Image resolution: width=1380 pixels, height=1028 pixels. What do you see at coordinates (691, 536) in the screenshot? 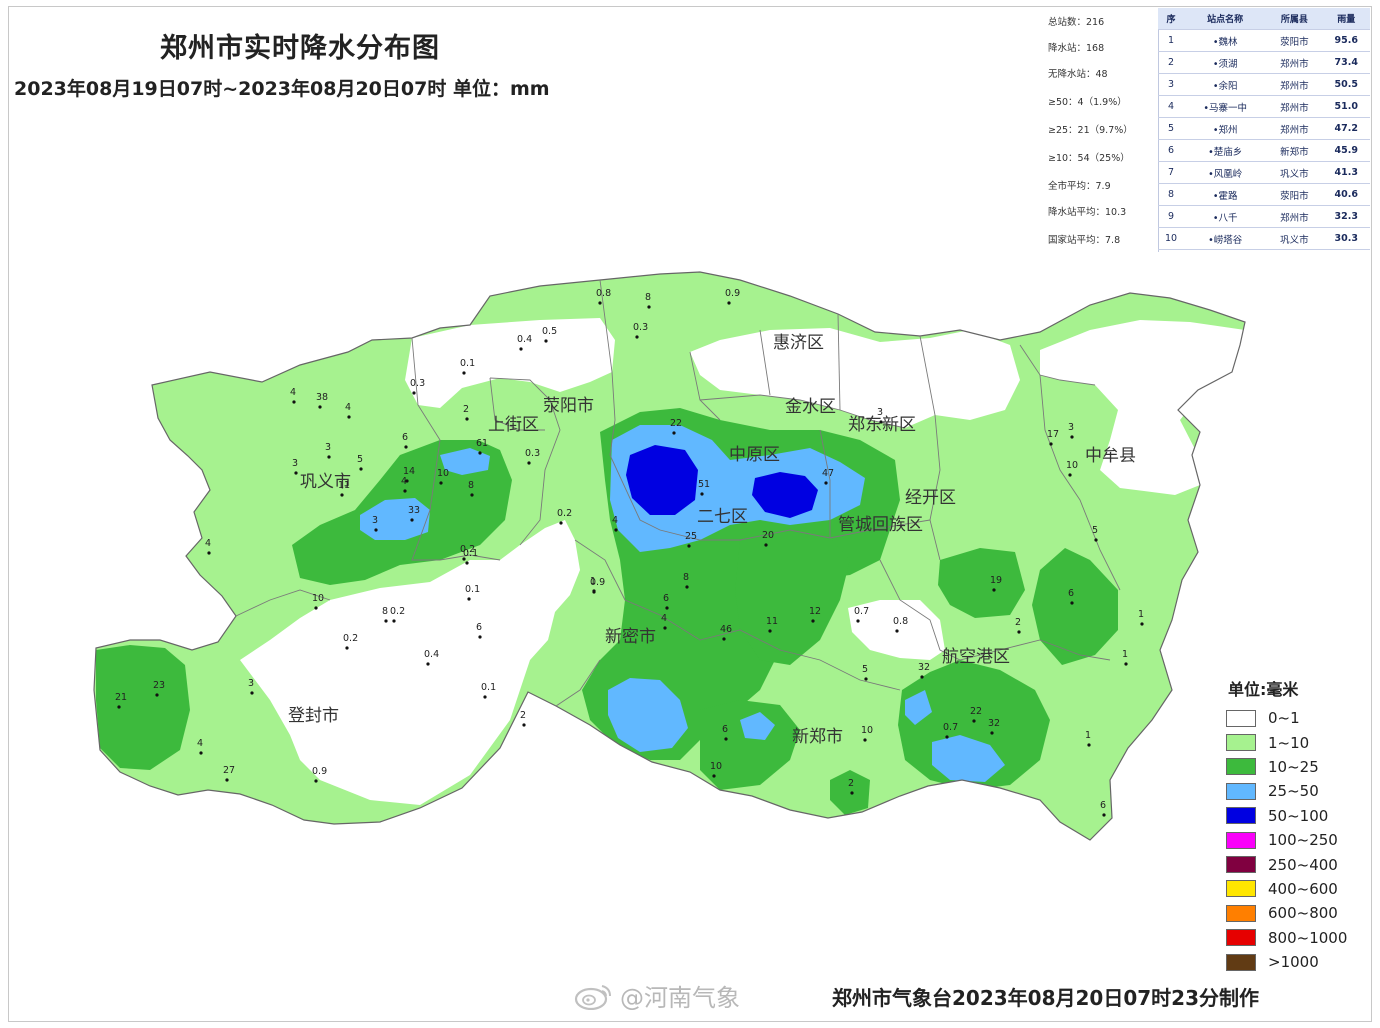
I see `station-value: 25` at bounding box center [691, 536].